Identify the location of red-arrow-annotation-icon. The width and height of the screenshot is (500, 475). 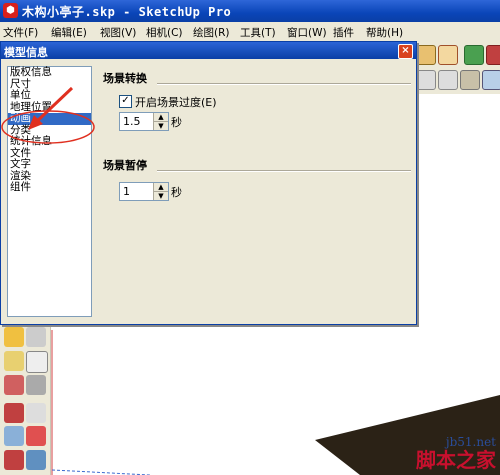
(48, 115).